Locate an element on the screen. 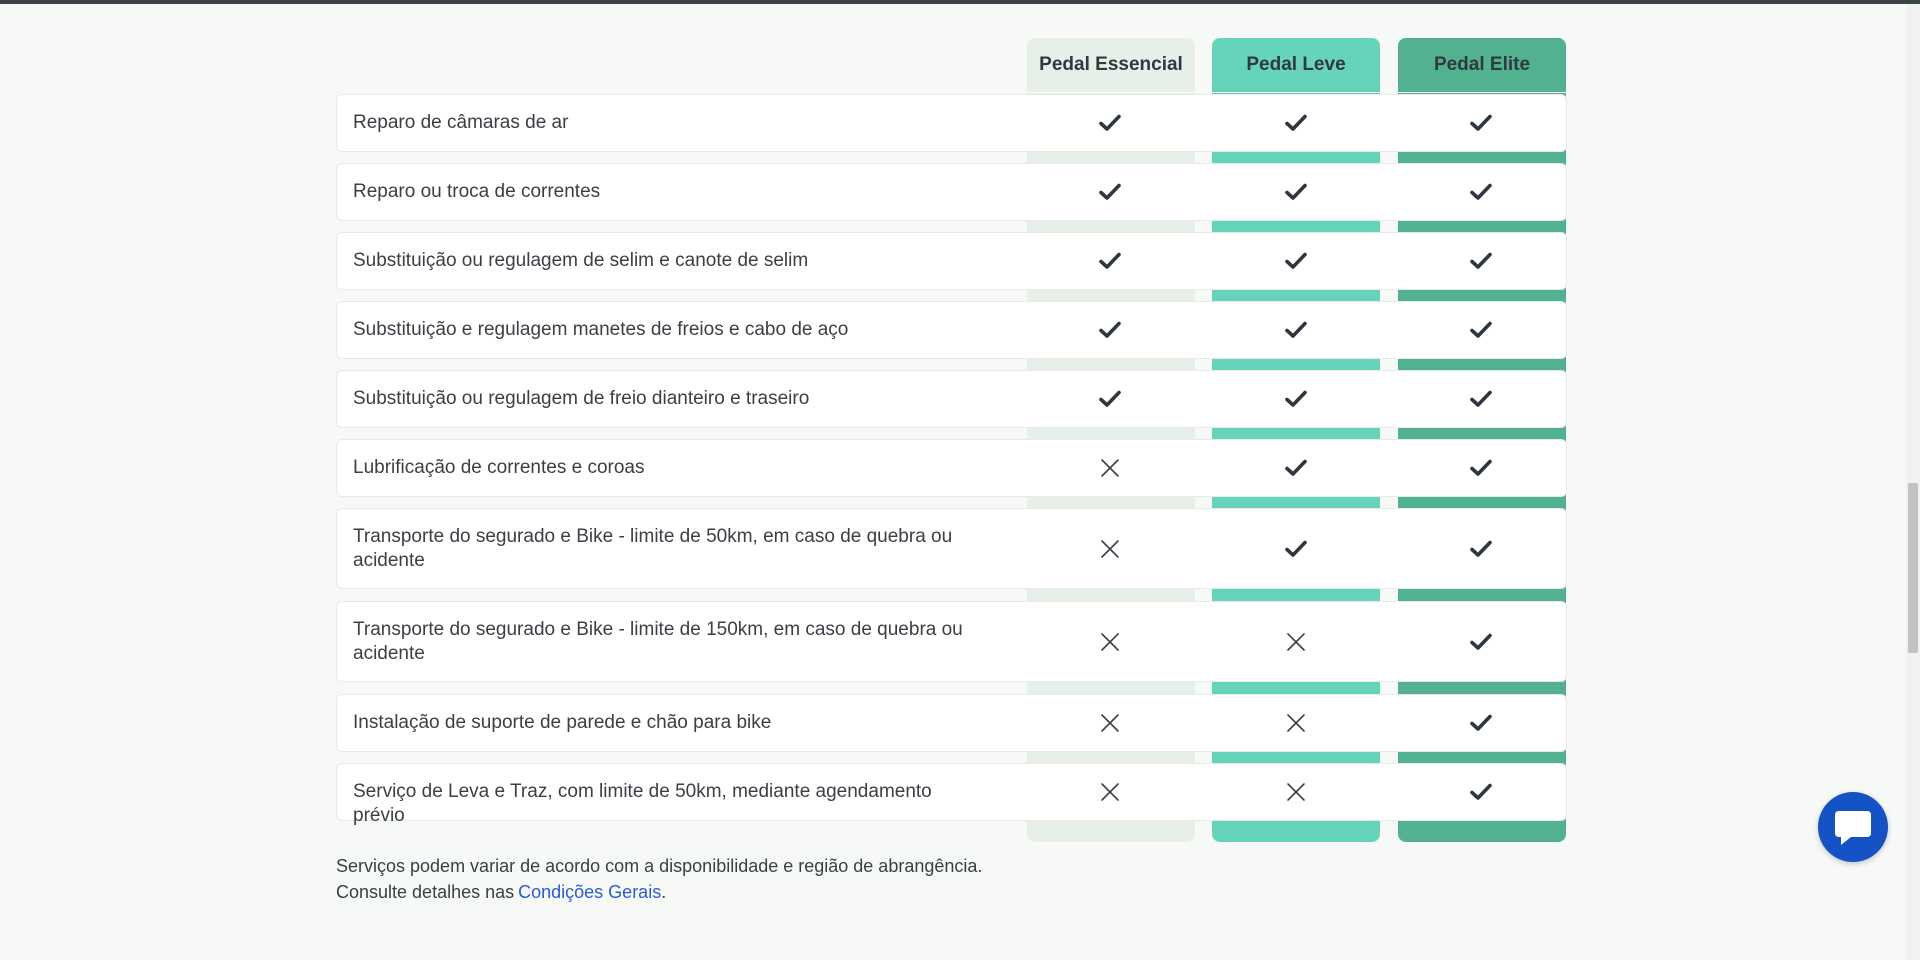 The width and height of the screenshot is (1920, 960). plan-header-elite: Pedal Elite is located at coordinates (1482, 65).